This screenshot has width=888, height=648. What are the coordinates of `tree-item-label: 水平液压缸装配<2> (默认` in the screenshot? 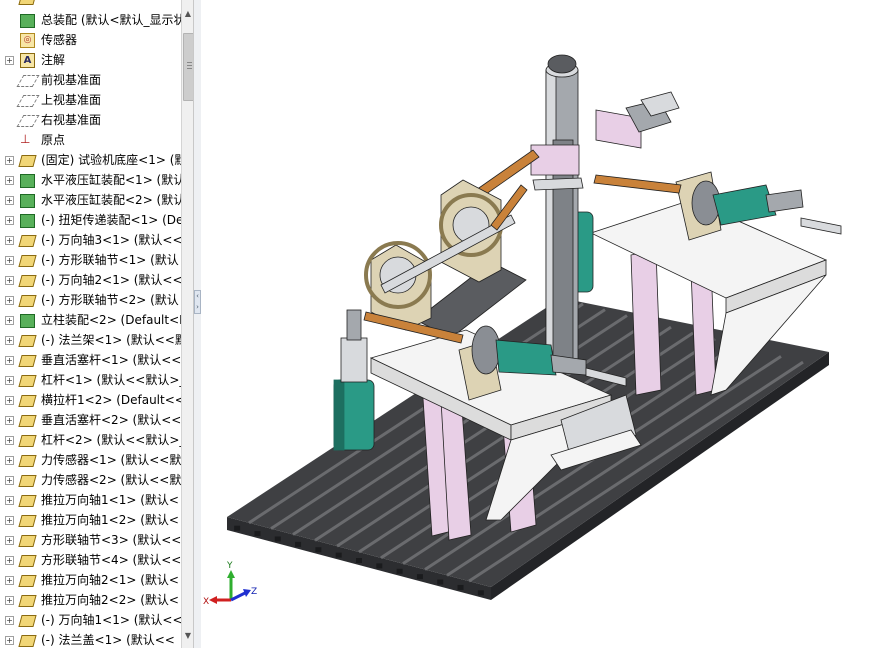 It's located at (111, 200).